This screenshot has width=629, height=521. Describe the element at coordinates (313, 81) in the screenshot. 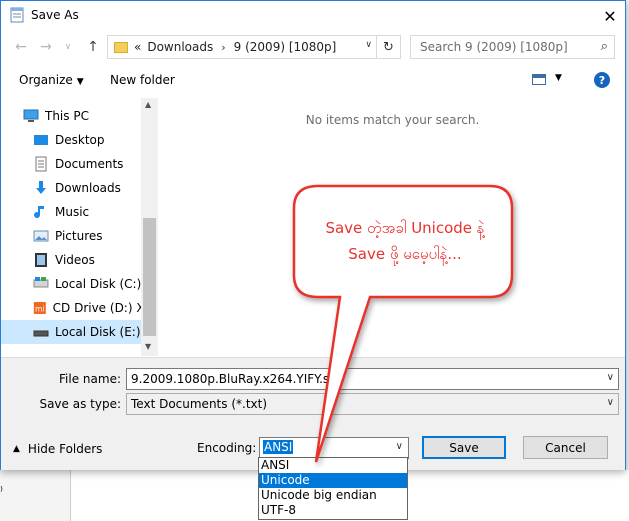

I see `command-bar: Organize ▼ New folder ▼ ?` at that location.